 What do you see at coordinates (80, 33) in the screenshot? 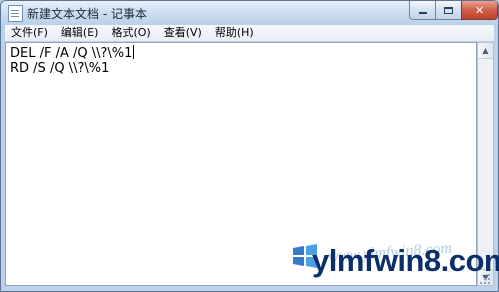
I see `menu-edit: 编辑(E)` at bounding box center [80, 33].